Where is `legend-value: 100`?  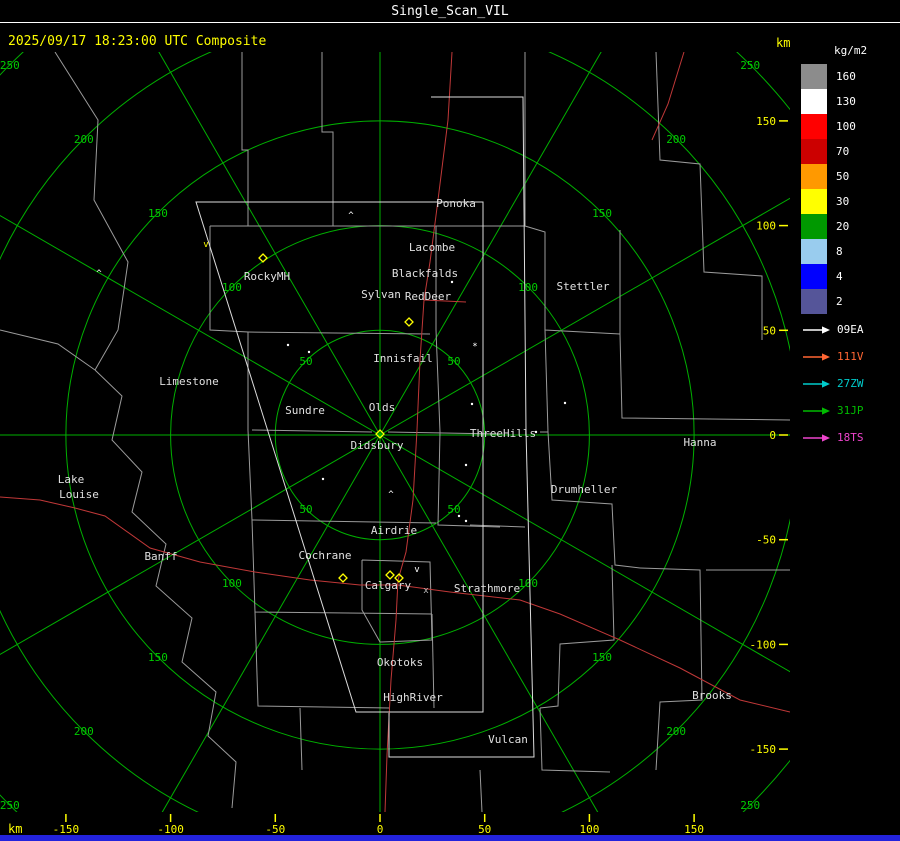 legend-value: 100 is located at coordinates (846, 126).